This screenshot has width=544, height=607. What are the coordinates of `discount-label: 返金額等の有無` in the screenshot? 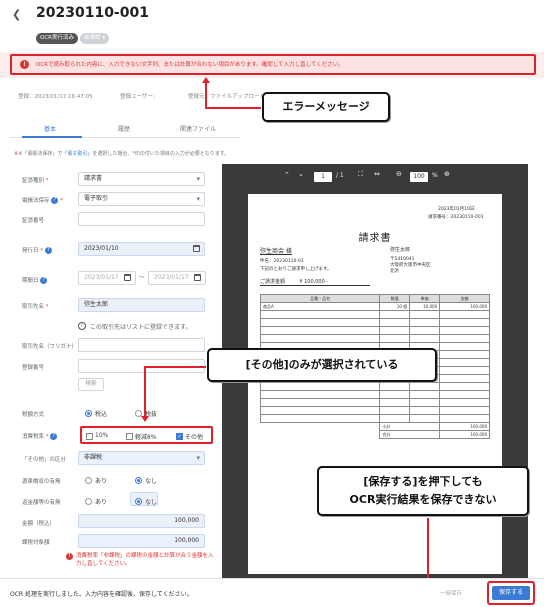 It's located at (41, 503).